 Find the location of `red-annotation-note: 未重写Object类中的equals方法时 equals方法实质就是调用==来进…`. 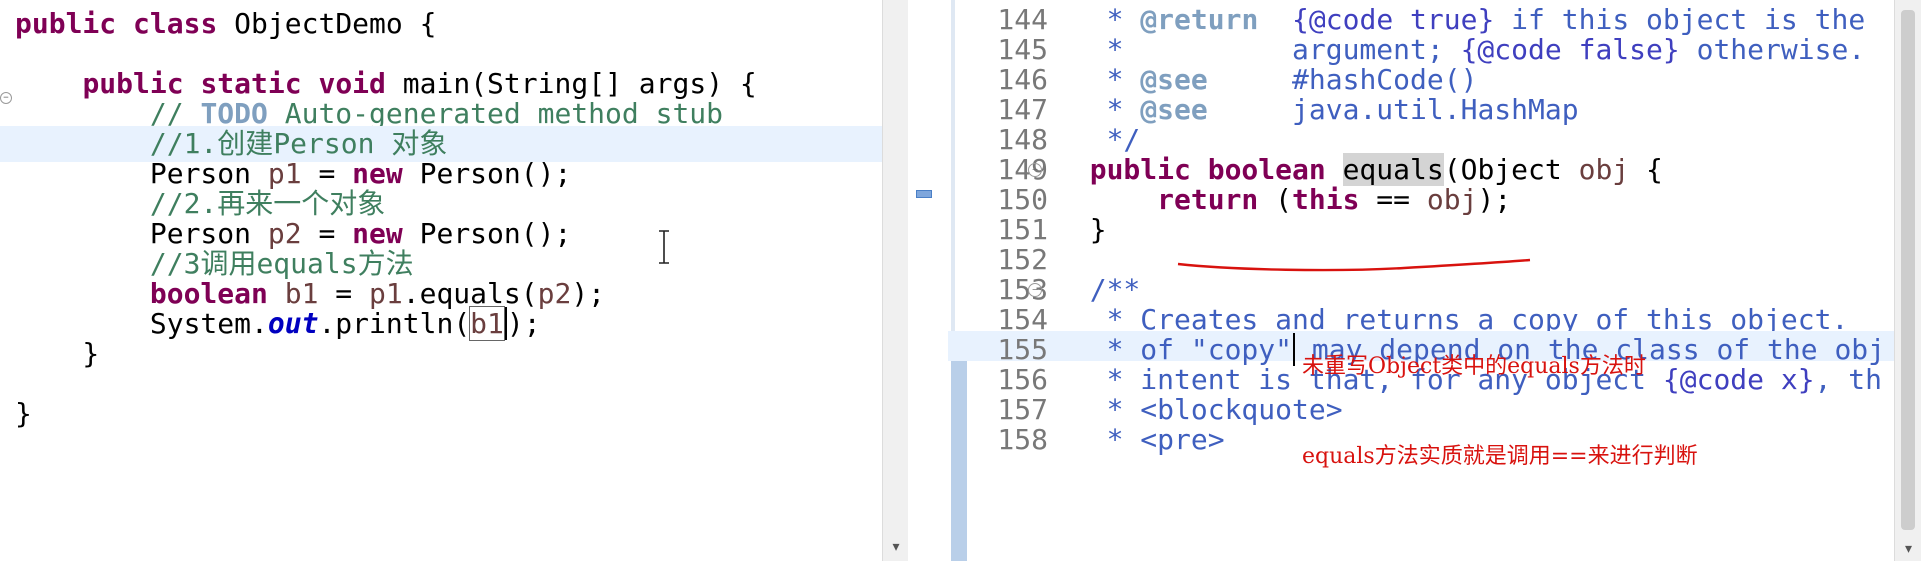

red-annotation-note: 未重写Object类中的equals方法时 equals方法实质就是调用==来进… is located at coordinates (1500, 412).